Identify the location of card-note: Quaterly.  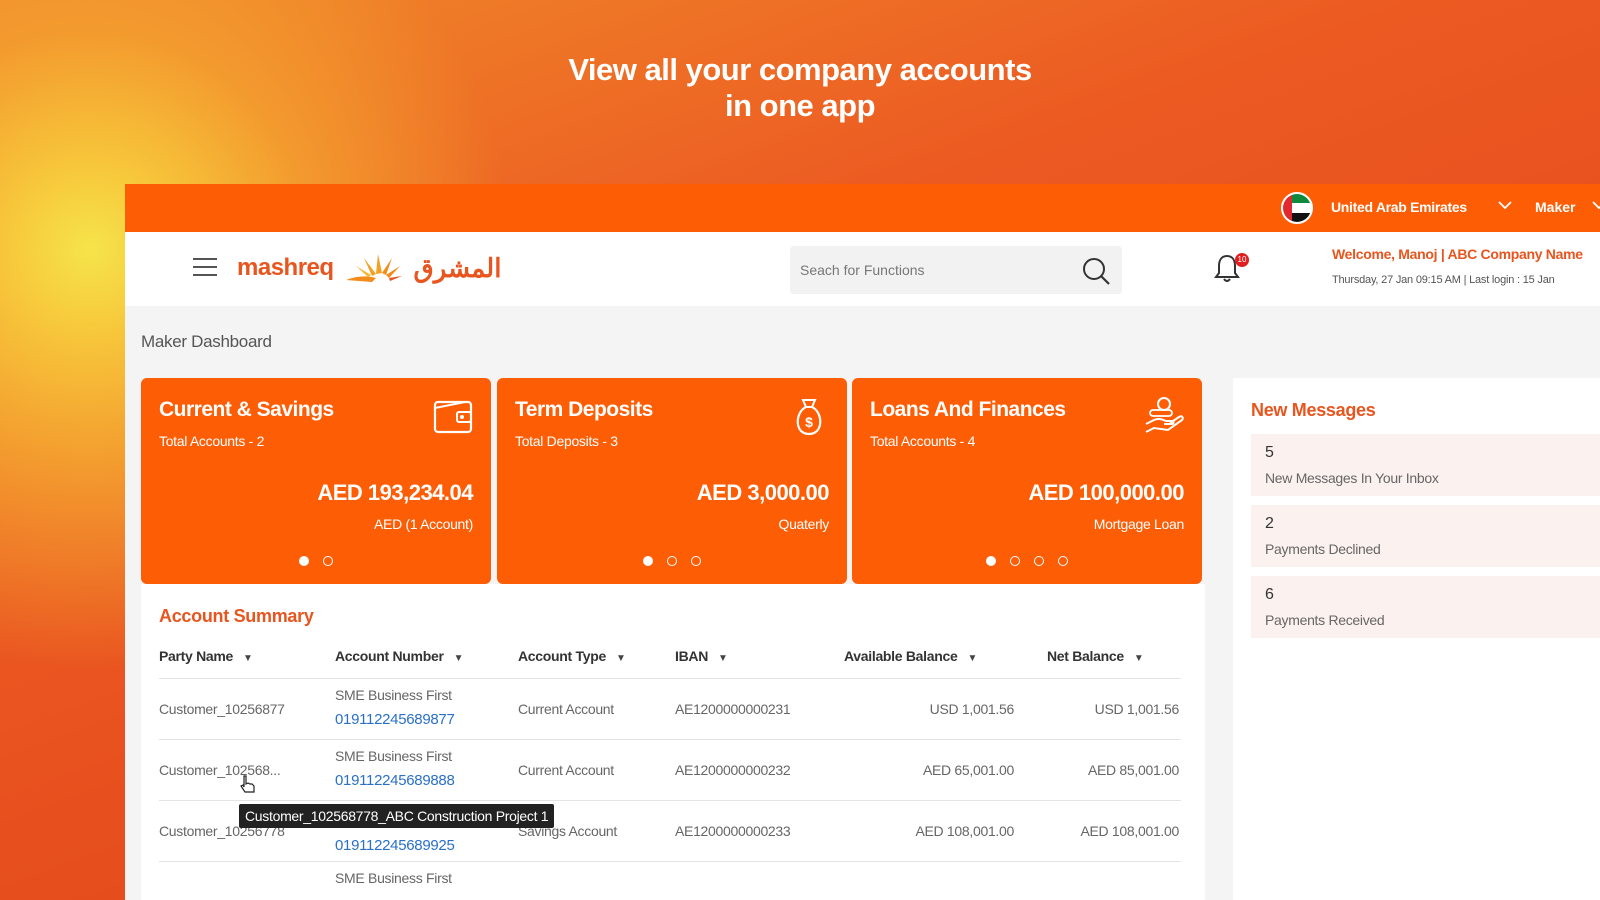
(803, 524).